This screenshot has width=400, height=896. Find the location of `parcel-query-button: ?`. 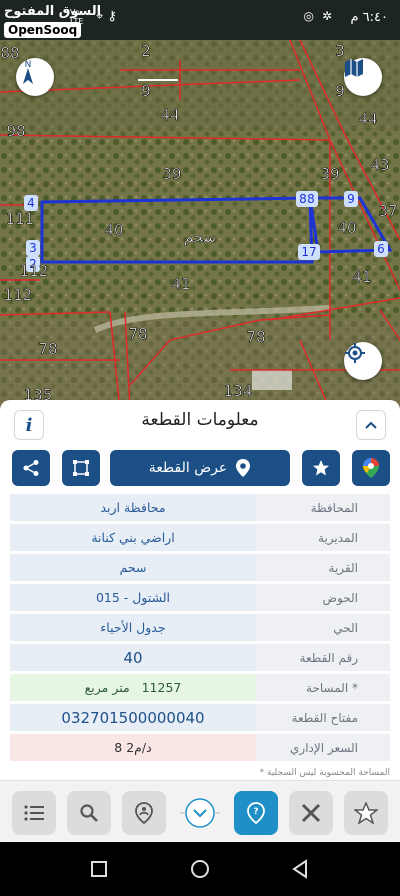

parcel-query-button: ? is located at coordinates (256, 813).